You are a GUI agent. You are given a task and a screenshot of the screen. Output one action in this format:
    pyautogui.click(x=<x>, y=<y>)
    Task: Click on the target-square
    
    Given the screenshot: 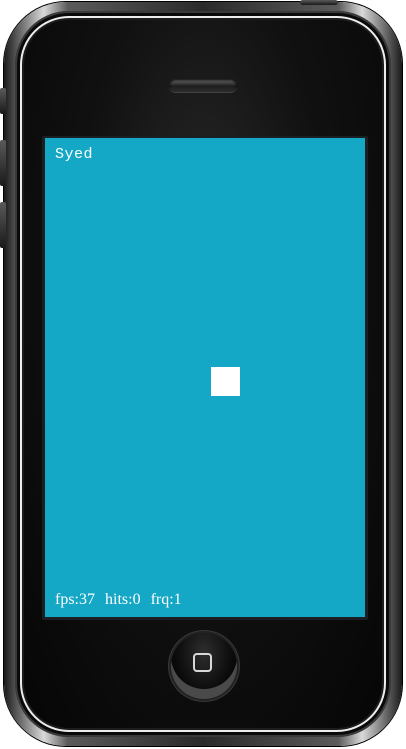 What is the action you would take?
    pyautogui.click(x=225, y=381)
    